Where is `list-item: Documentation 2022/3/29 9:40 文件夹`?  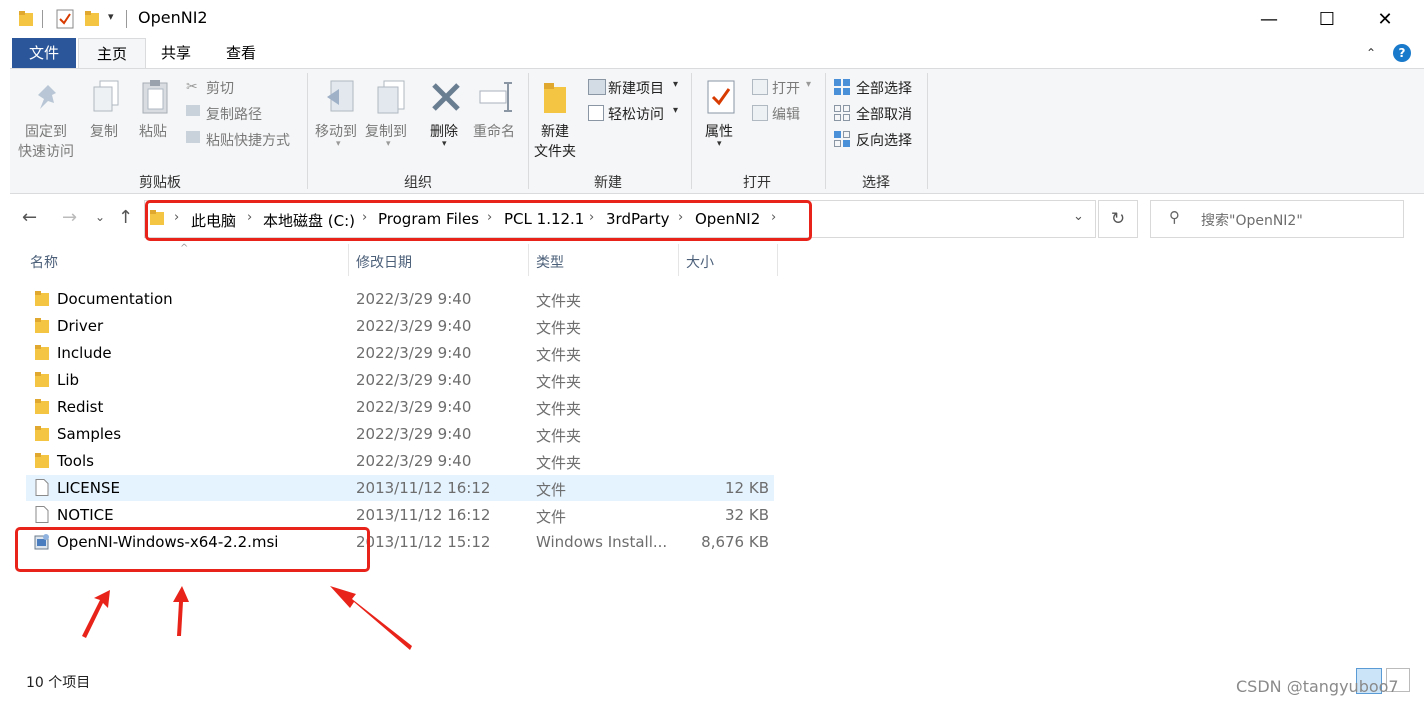
list-item: Documentation 2022/3/29 9:40 文件夹 is located at coordinates (400, 299).